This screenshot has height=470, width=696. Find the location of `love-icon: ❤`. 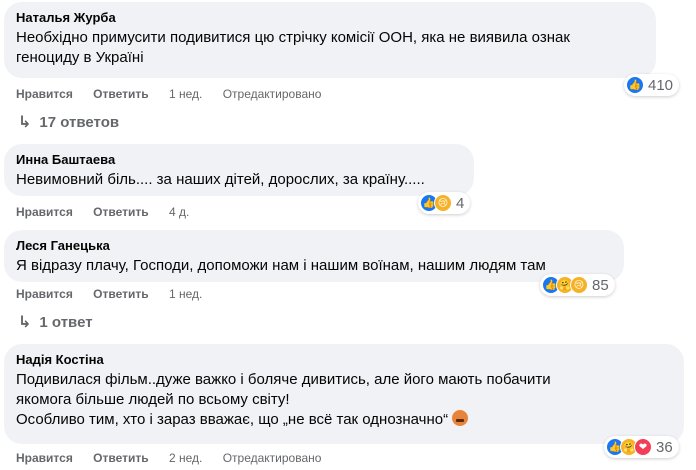

love-icon: ❤ is located at coordinates (643, 447).